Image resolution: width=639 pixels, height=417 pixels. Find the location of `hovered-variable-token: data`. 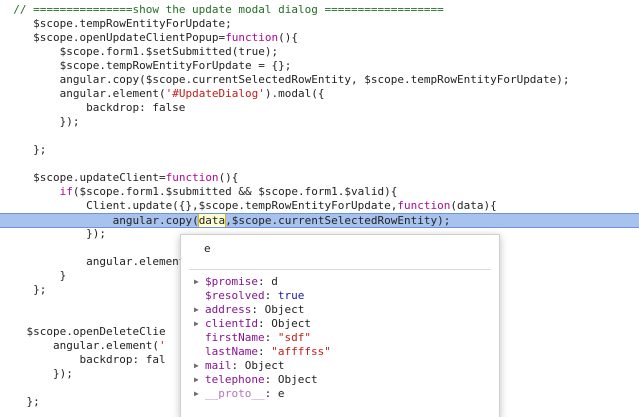

hovered-variable-token: data is located at coordinates (212, 220).